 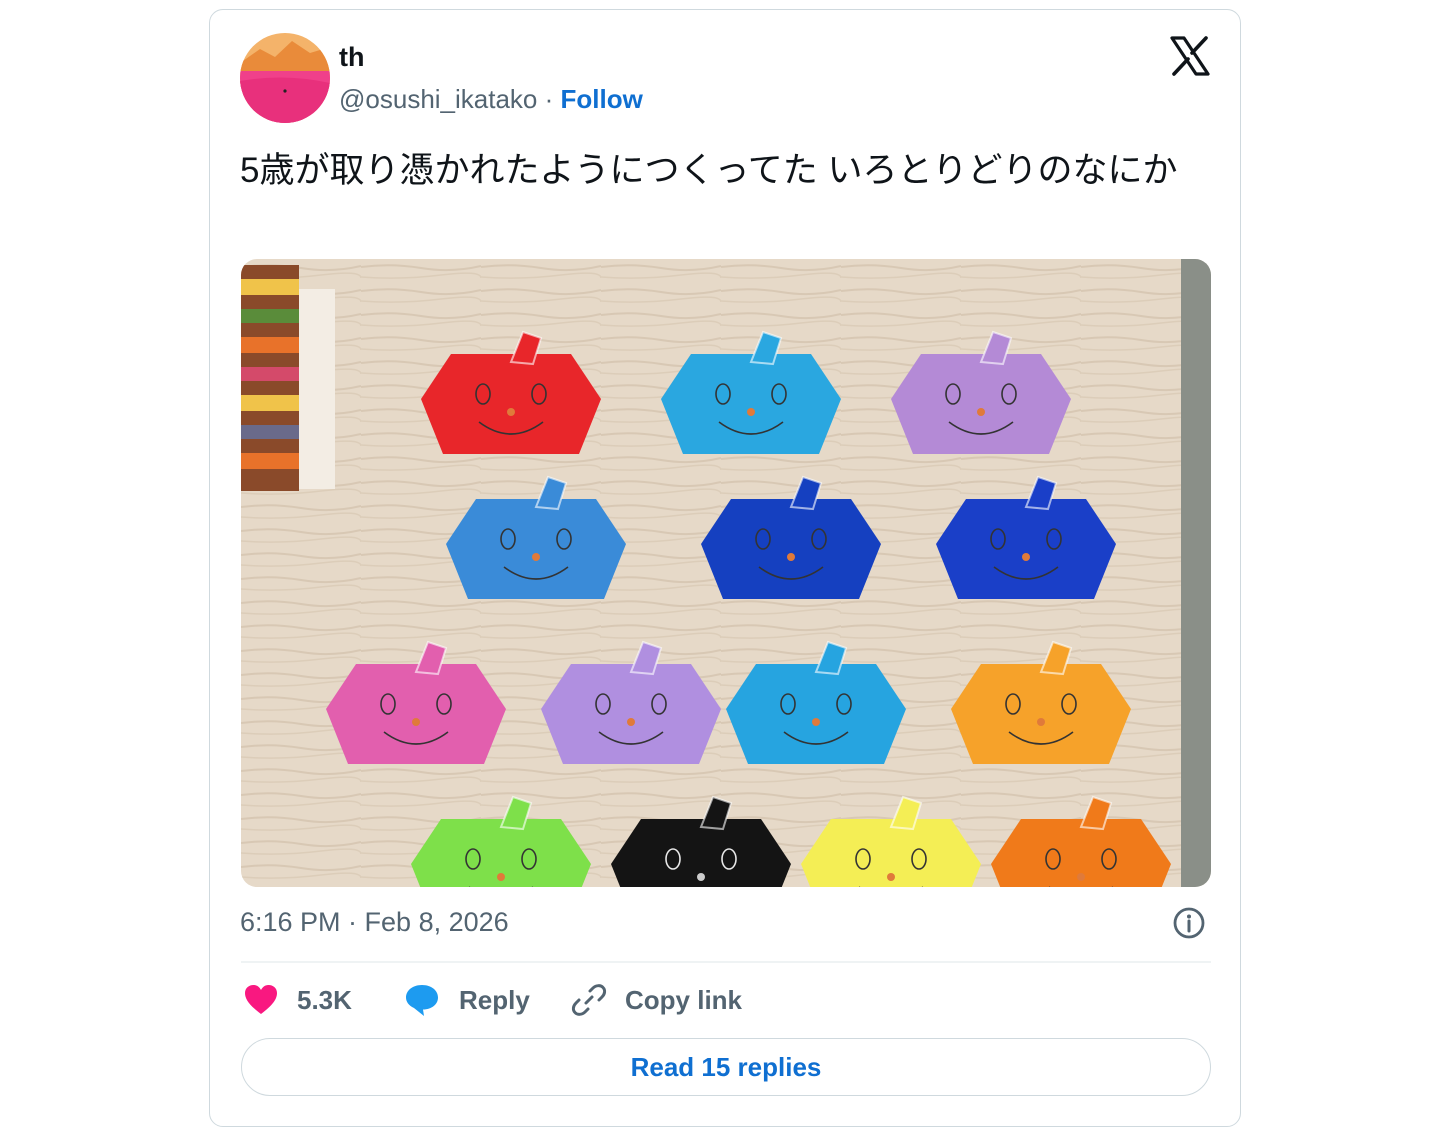 What do you see at coordinates (261, 999) in the screenshot?
I see `heart-icon` at bounding box center [261, 999].